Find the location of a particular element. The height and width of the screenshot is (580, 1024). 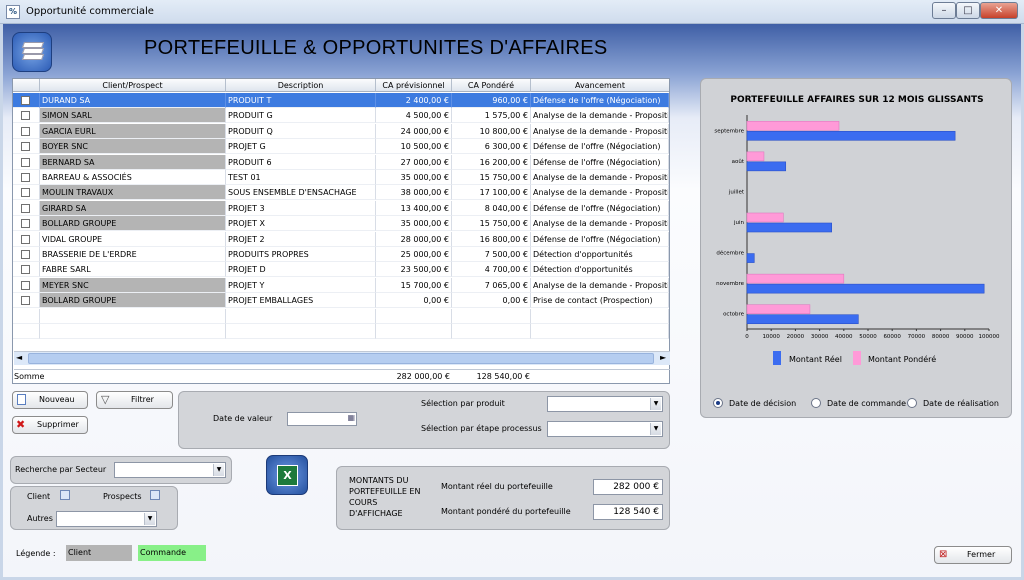

minimize-button: – is located at coordinates (944, 10).